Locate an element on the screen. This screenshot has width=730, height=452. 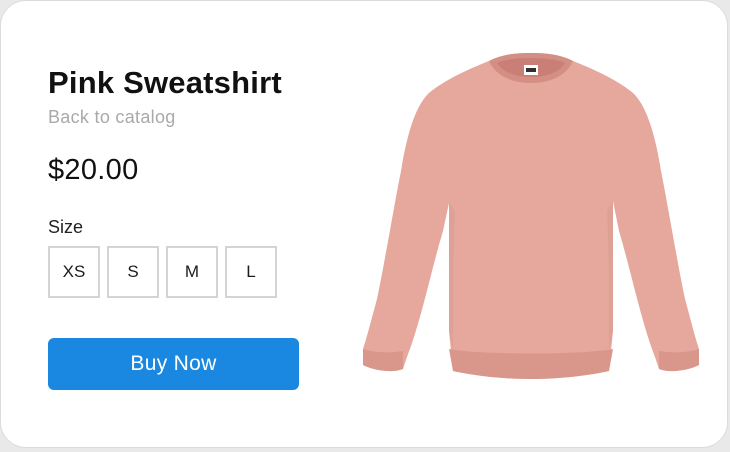
product-title: Pink Sweatshirt is located at coordinates (165, 82).